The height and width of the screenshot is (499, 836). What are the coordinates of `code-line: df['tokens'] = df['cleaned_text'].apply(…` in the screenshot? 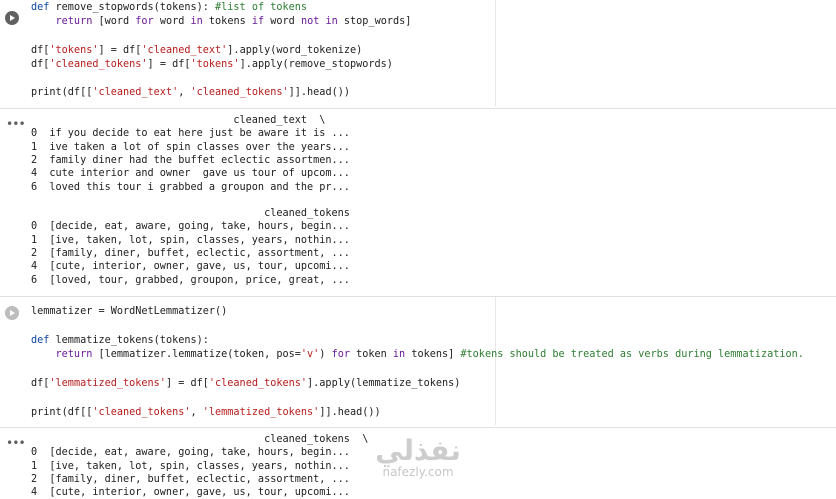 It's located at (196, 51).